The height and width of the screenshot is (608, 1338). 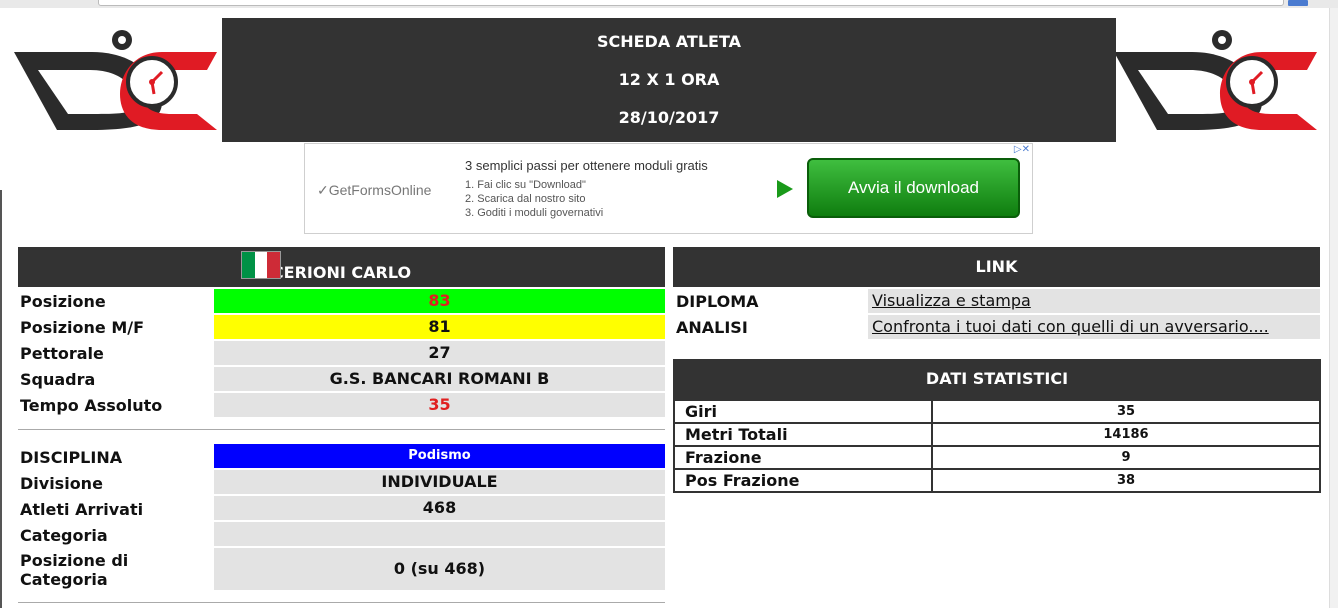 I want to click on table-row: Frazione 9, so click(x=997, y=457).